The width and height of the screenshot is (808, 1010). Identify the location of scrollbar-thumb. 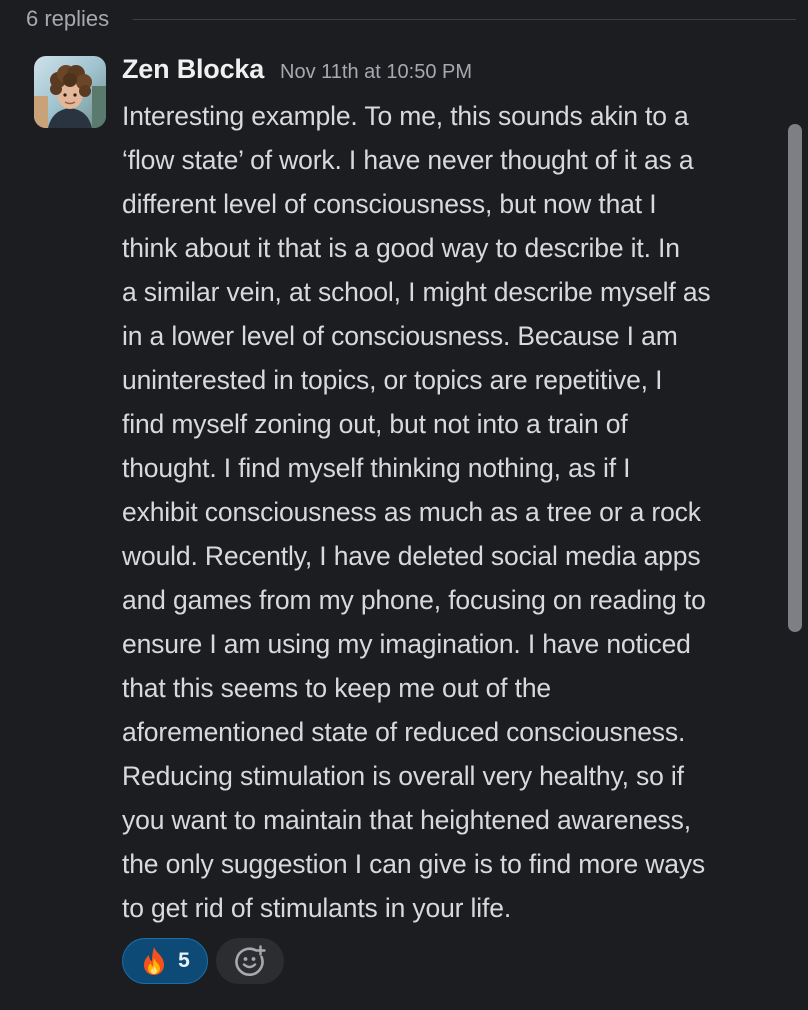
(795, 378).